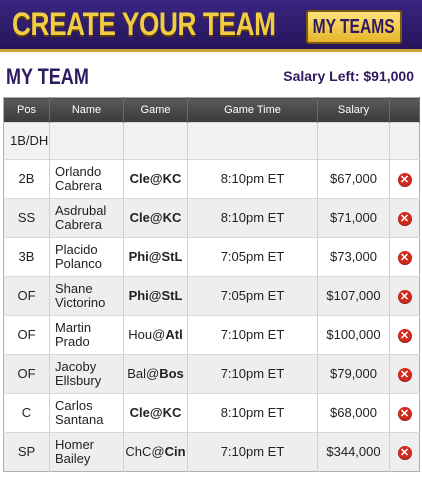 The width and height of the screenshot is (422, 480). I want to click on player-name: Carlos Santana, so click(86, 413).